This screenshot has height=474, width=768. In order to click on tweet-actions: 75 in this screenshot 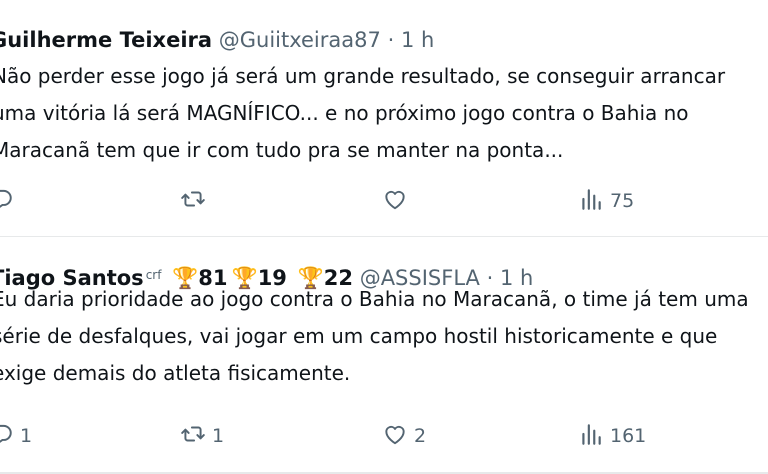, I will do `click(384, 201)`.